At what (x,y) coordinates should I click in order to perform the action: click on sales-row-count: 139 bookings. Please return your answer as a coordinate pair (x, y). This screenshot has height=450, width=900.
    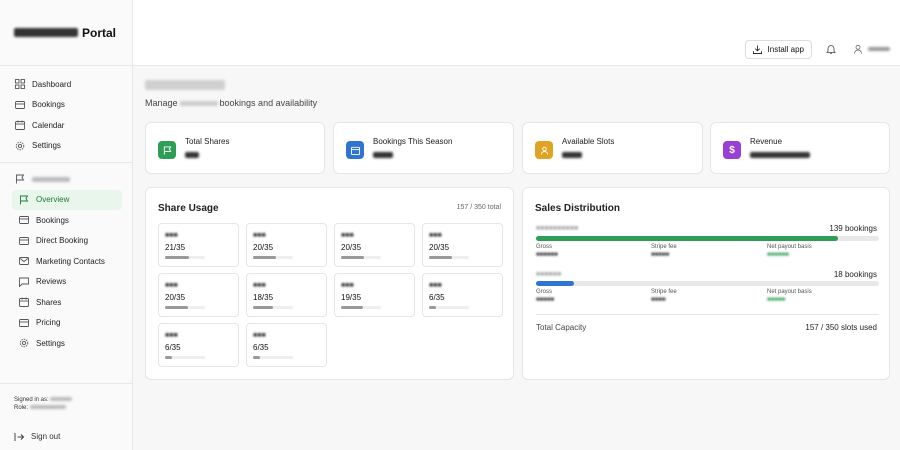
    Looking at the image, I should click on (853, 228).